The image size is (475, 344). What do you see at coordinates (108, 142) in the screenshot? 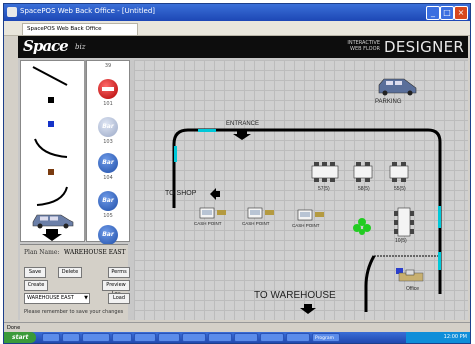
I see `palette-number: 103` at bounding box center [108, 142].